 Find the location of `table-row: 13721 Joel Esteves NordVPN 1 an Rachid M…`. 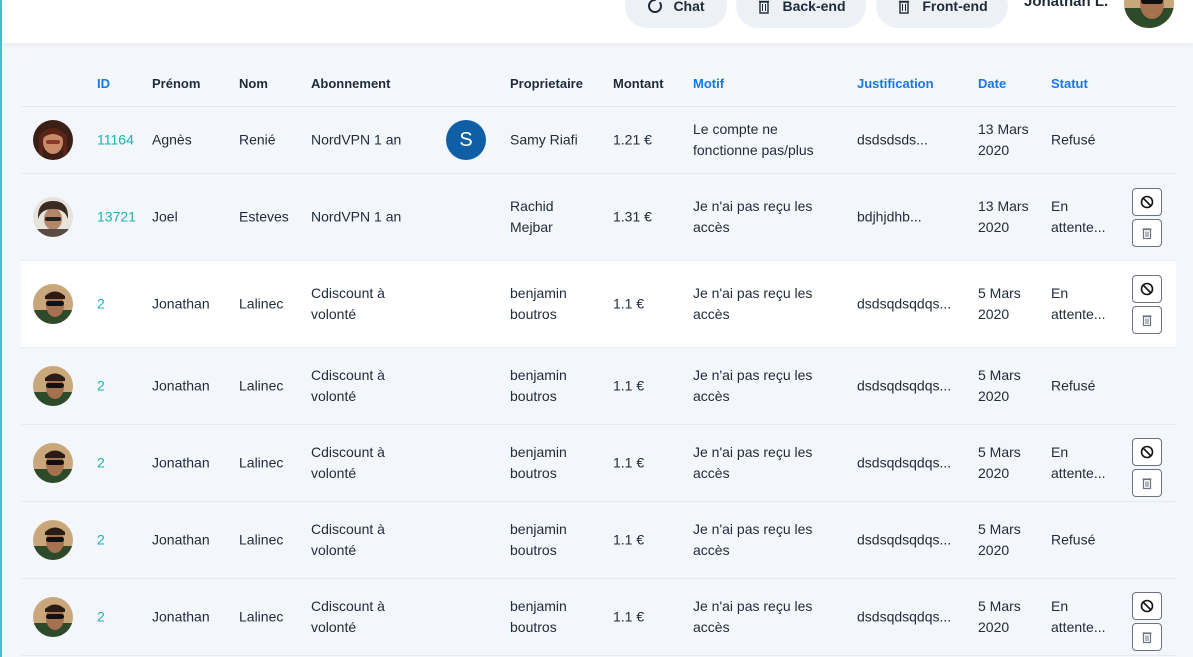

table-row: 13721 Joel Esteves NordVPN 1 an Rachid M… is located at coordinates (598, 217).